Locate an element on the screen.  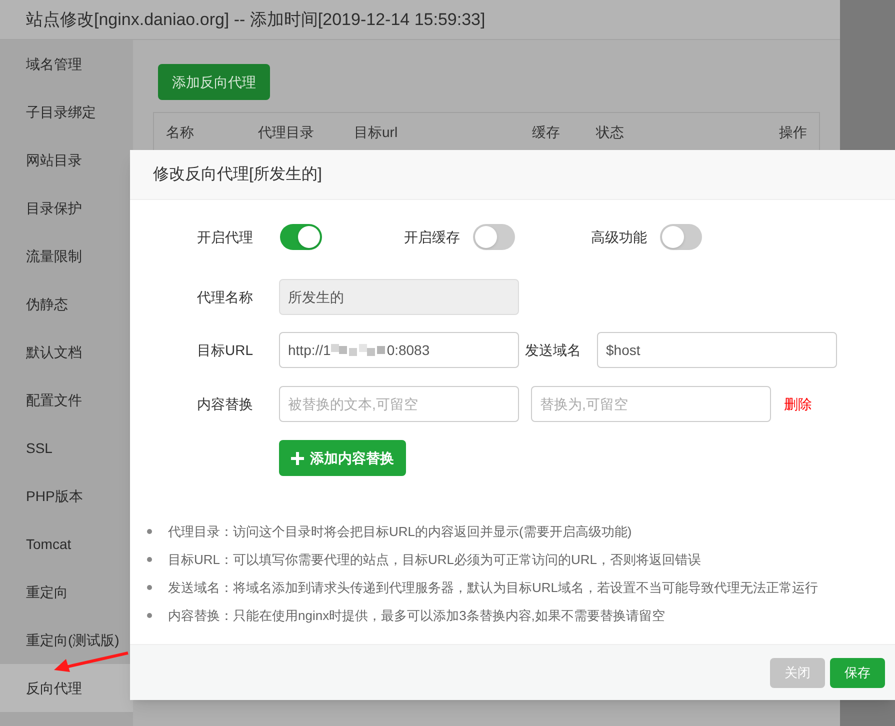
url-text: http://1 is located at coordinates (309, 350).